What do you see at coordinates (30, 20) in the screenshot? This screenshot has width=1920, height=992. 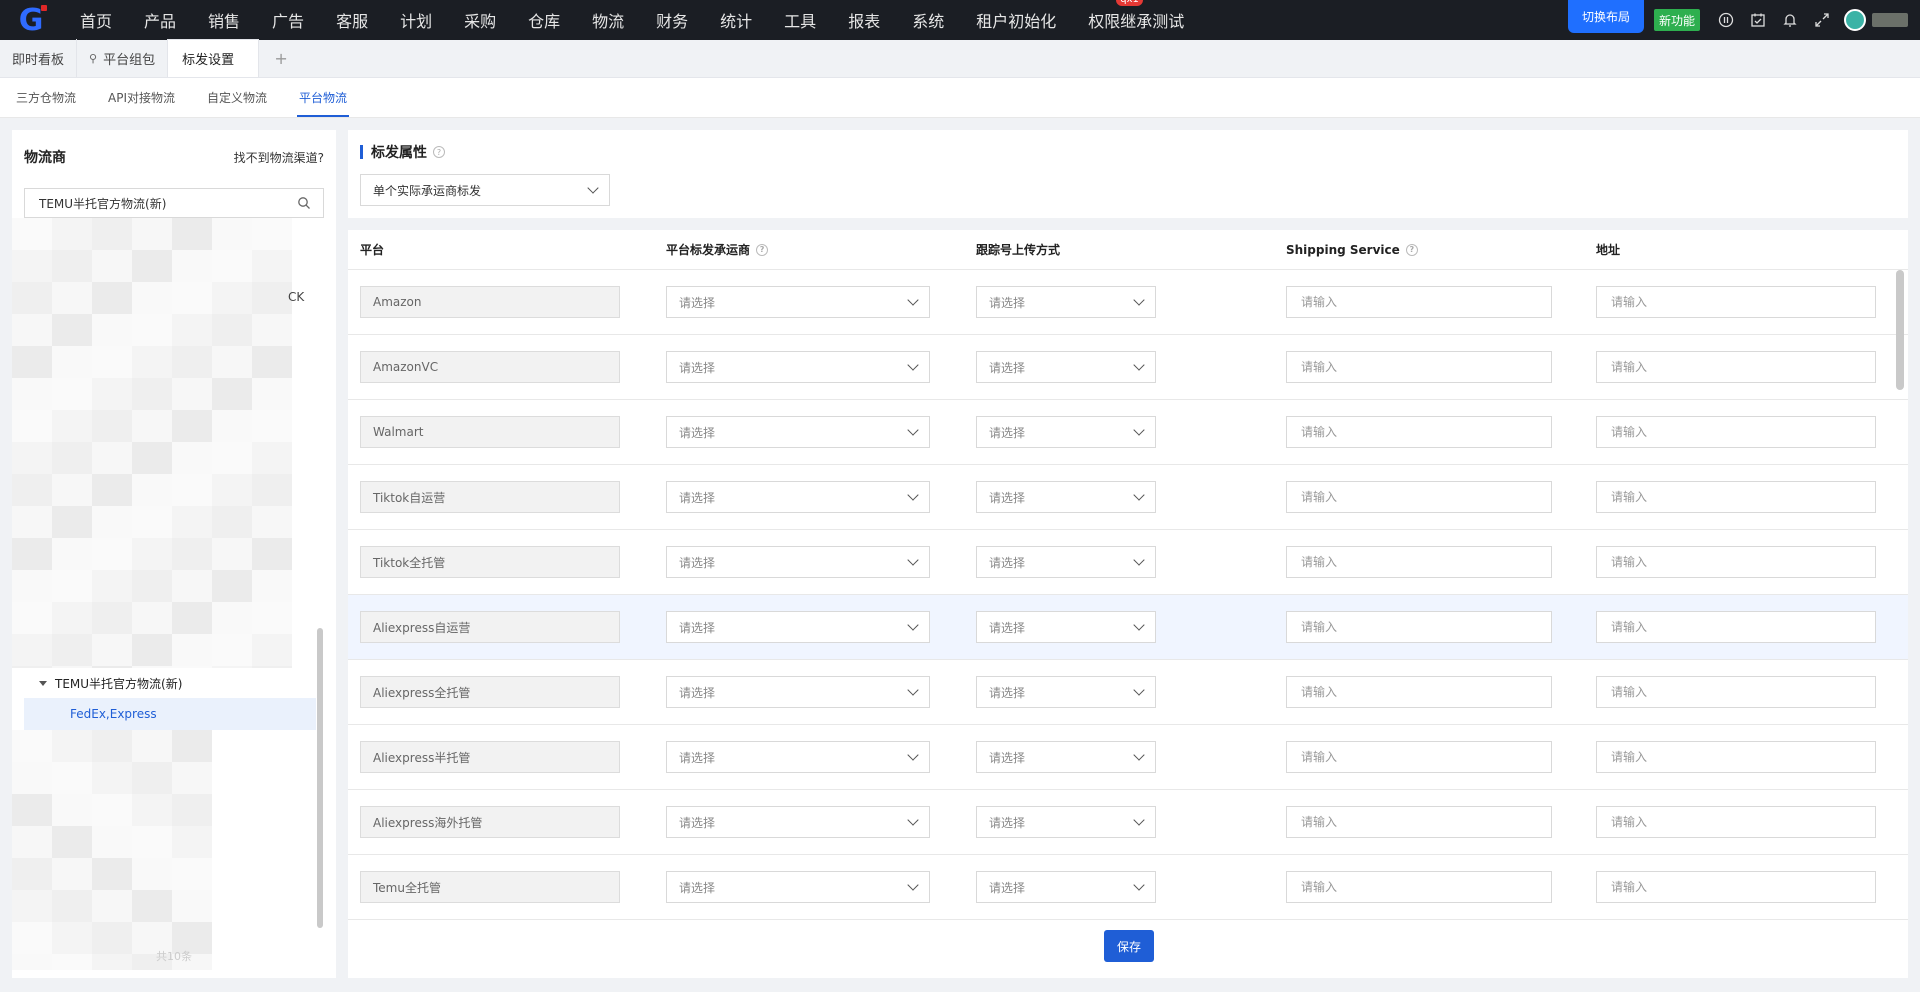 I see `app-logo: G` at bounding box center [30, 20].